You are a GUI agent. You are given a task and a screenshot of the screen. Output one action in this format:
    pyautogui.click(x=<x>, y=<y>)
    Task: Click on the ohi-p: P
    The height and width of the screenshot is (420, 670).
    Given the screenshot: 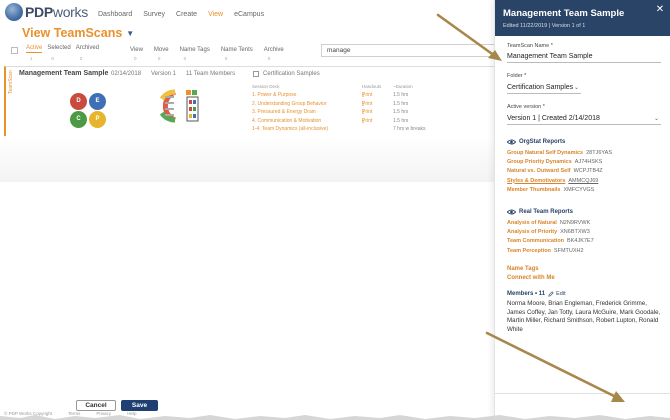 What is the action you would take?
    pyautogui.click(x=97, y=119)
    